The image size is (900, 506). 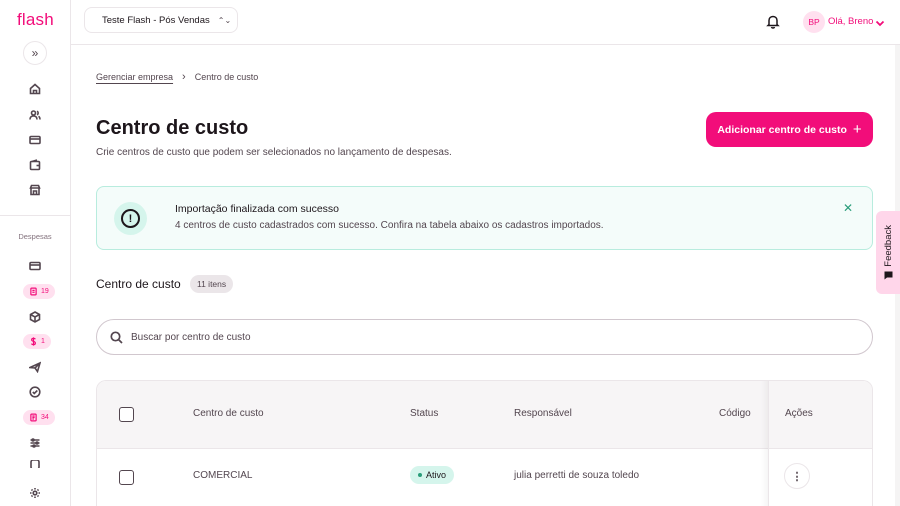 What do you see at coordinates (33, 417) in the screenshot?
I see `report-icon` at bounding box center [33, 417].